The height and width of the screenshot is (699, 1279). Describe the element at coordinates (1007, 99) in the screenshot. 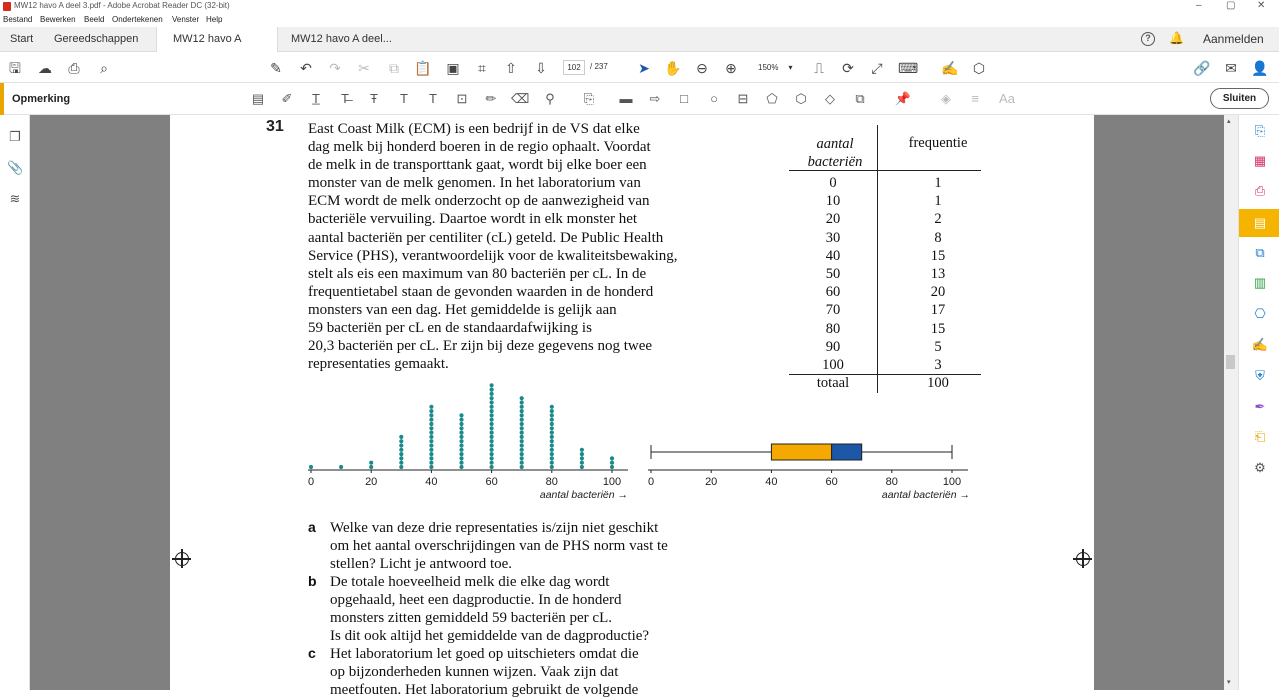

I see `text-properties-icon: Aa` at that location.